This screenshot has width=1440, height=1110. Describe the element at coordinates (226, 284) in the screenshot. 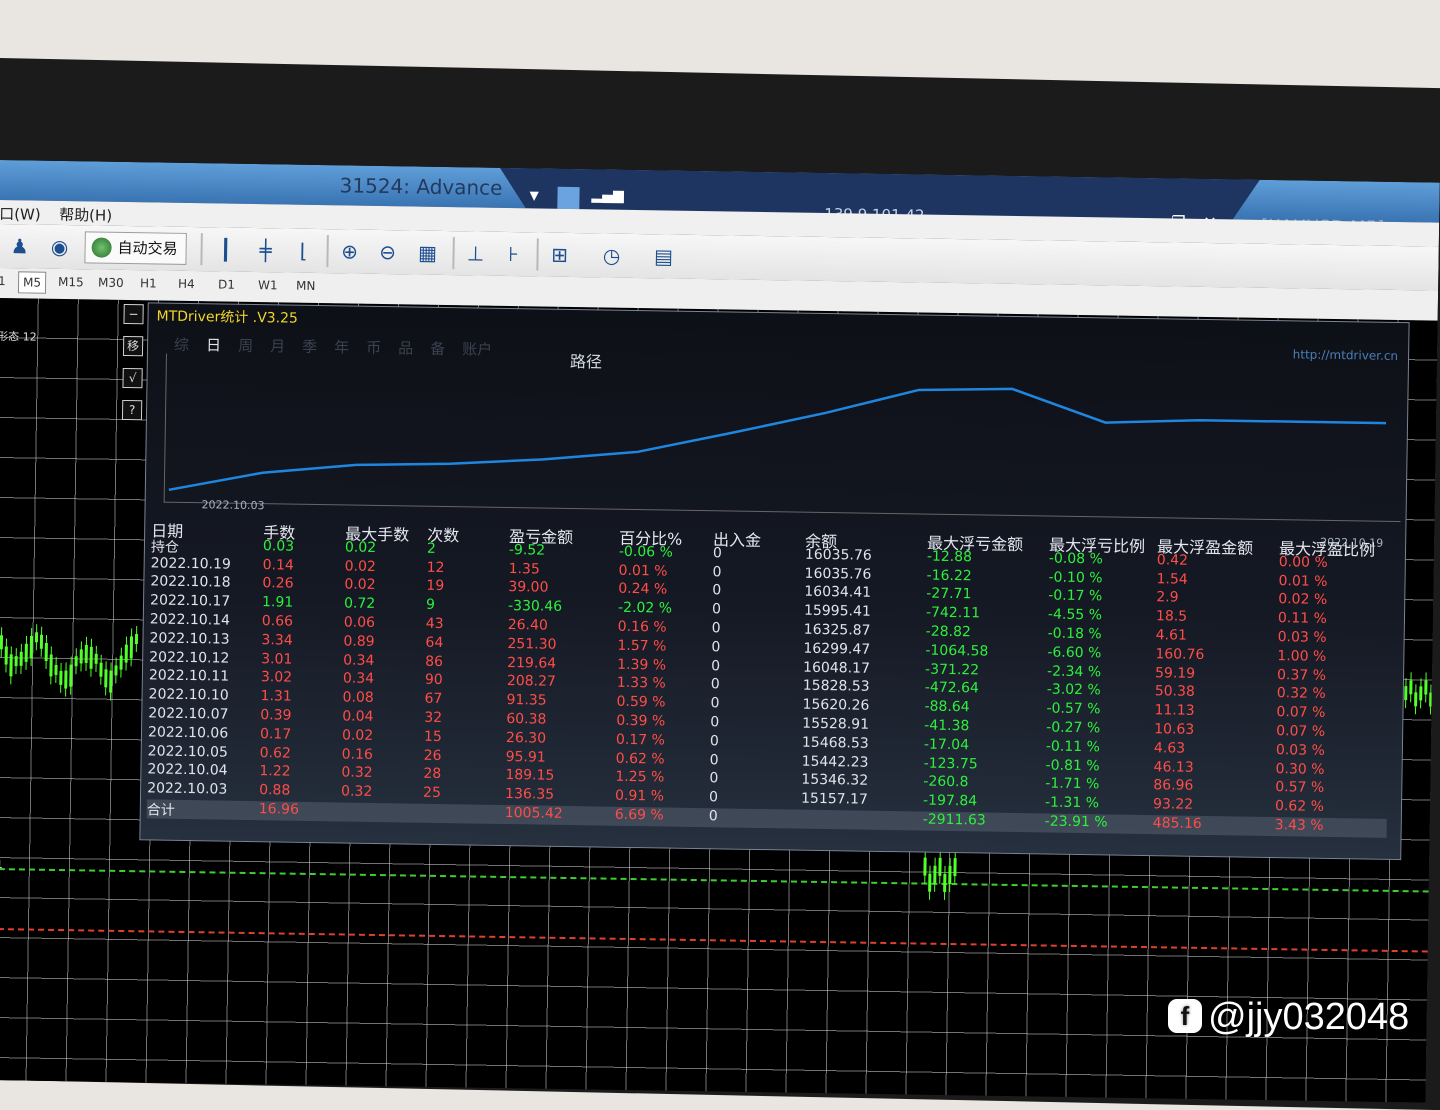

I see `tf-d1: D1` at that location.